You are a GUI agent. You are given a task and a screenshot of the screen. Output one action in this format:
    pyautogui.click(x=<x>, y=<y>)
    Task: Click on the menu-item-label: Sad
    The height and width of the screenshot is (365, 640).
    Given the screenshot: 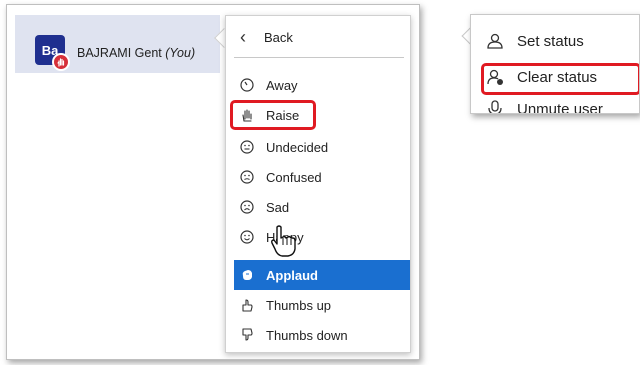 What is the action you would take?
    pyautogui.click(x=278, y=207)
    